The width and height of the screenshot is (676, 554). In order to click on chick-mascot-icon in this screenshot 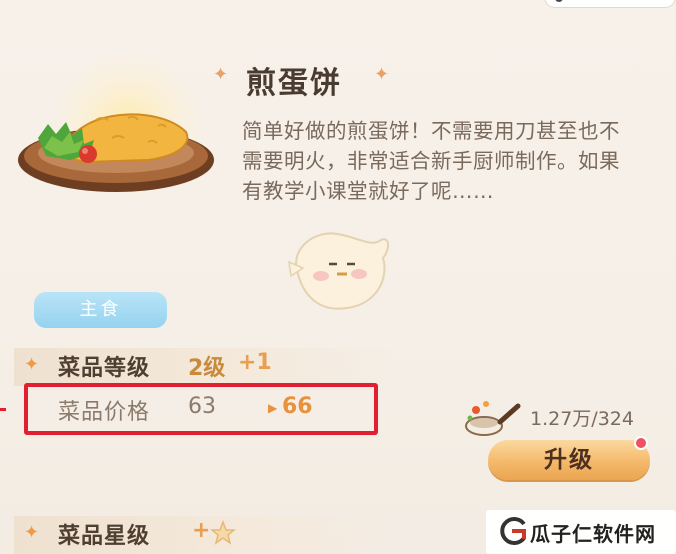, I will do `click(338, 271)`.